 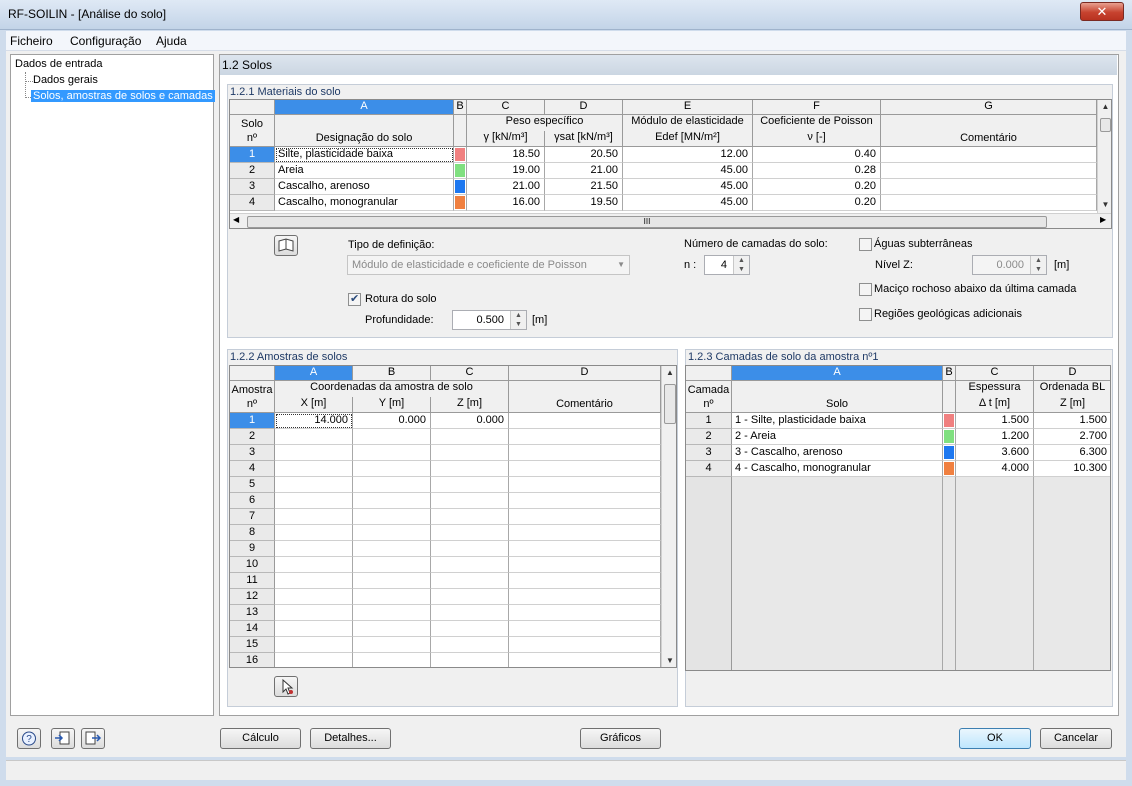 What do you see at coordinates (1076, 738) in the screenshot?
I see `cancel-button: Cancelar` at bounding box center [1076, 738].